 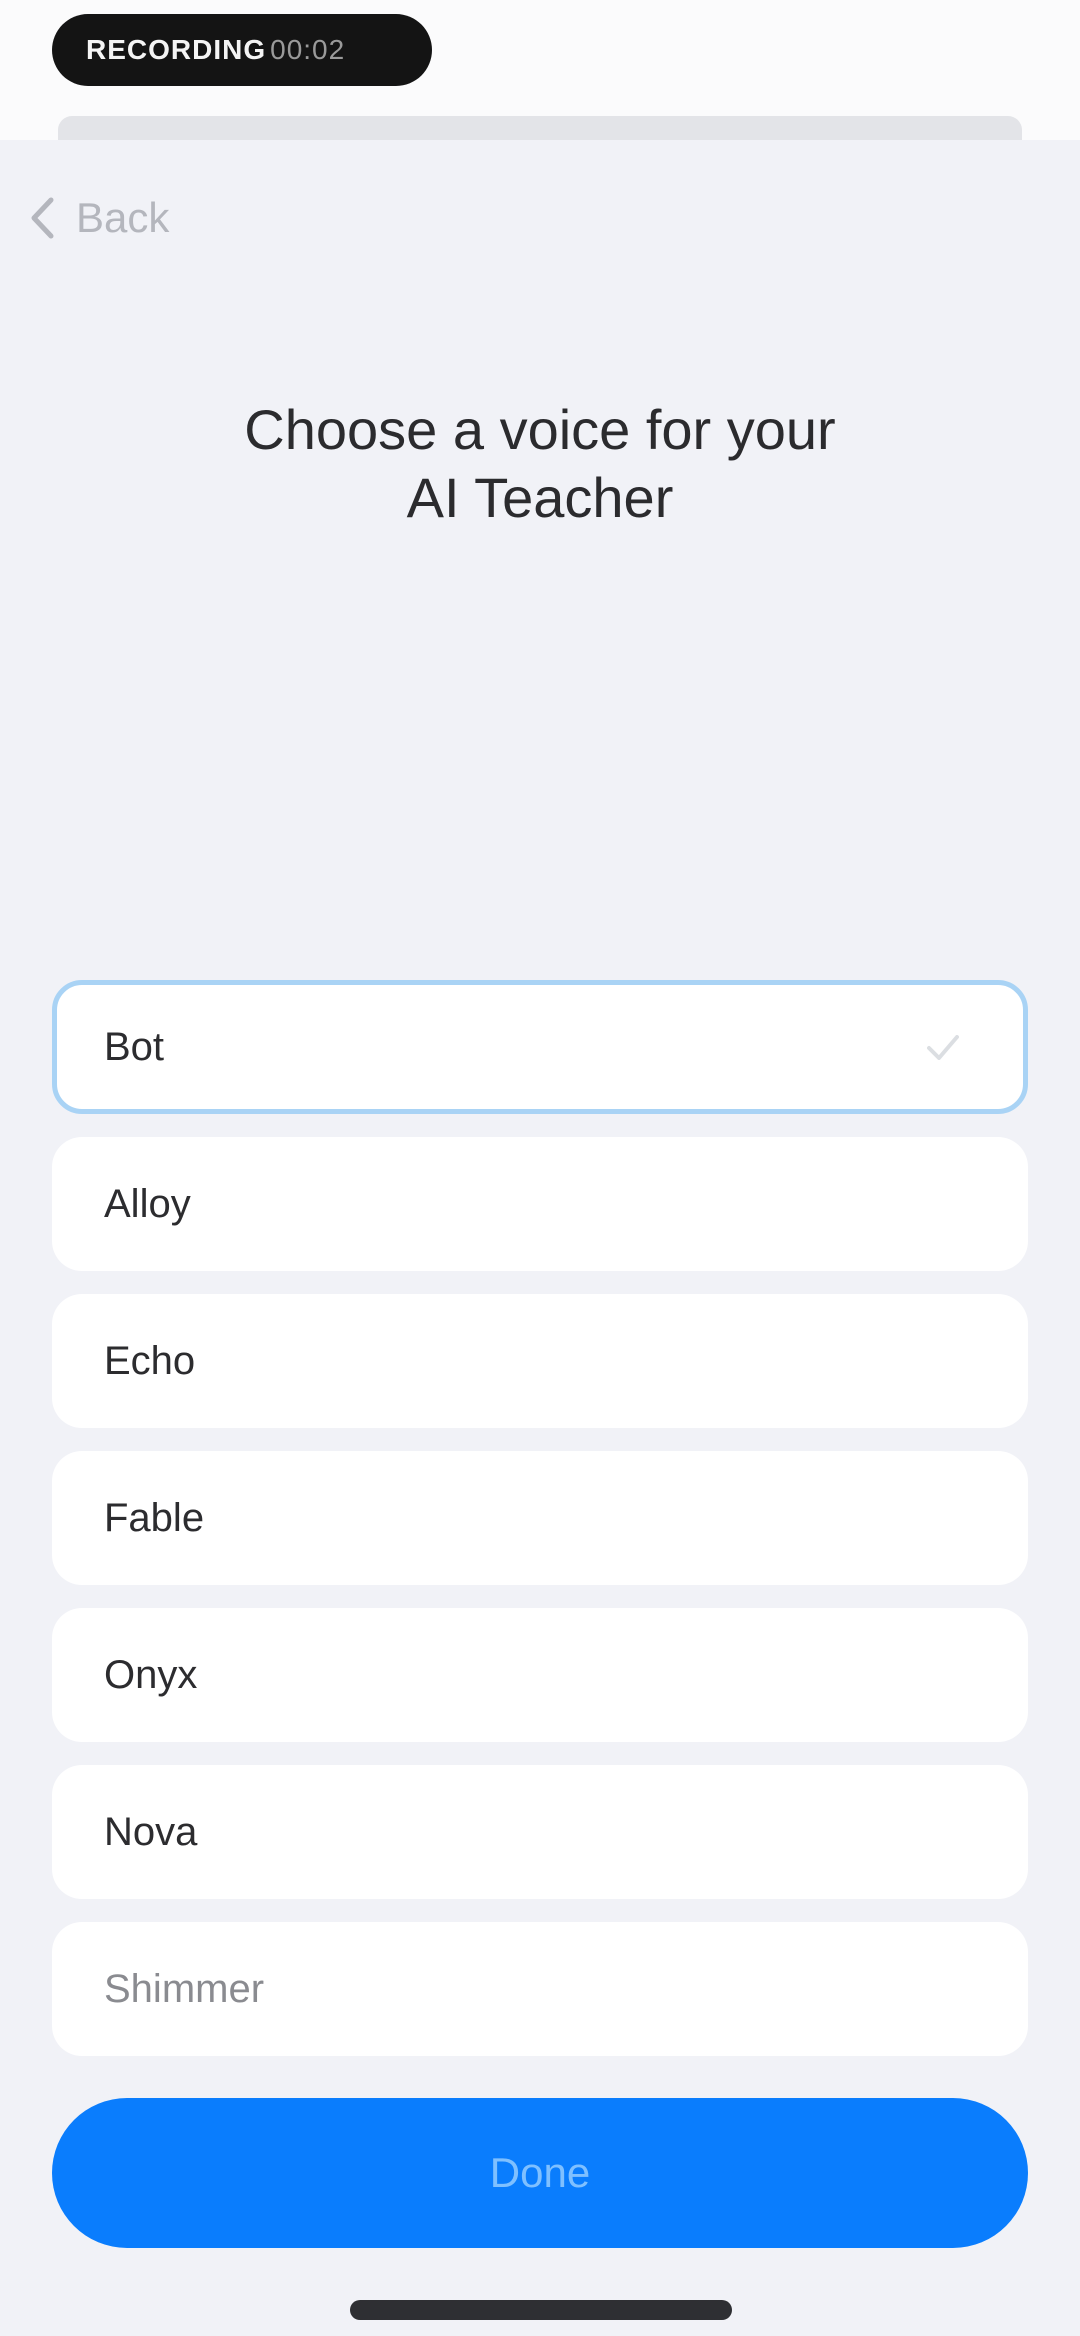 I want to click on page-title: Choose a voice for your AI Teacher, so click(x=540, y=464).